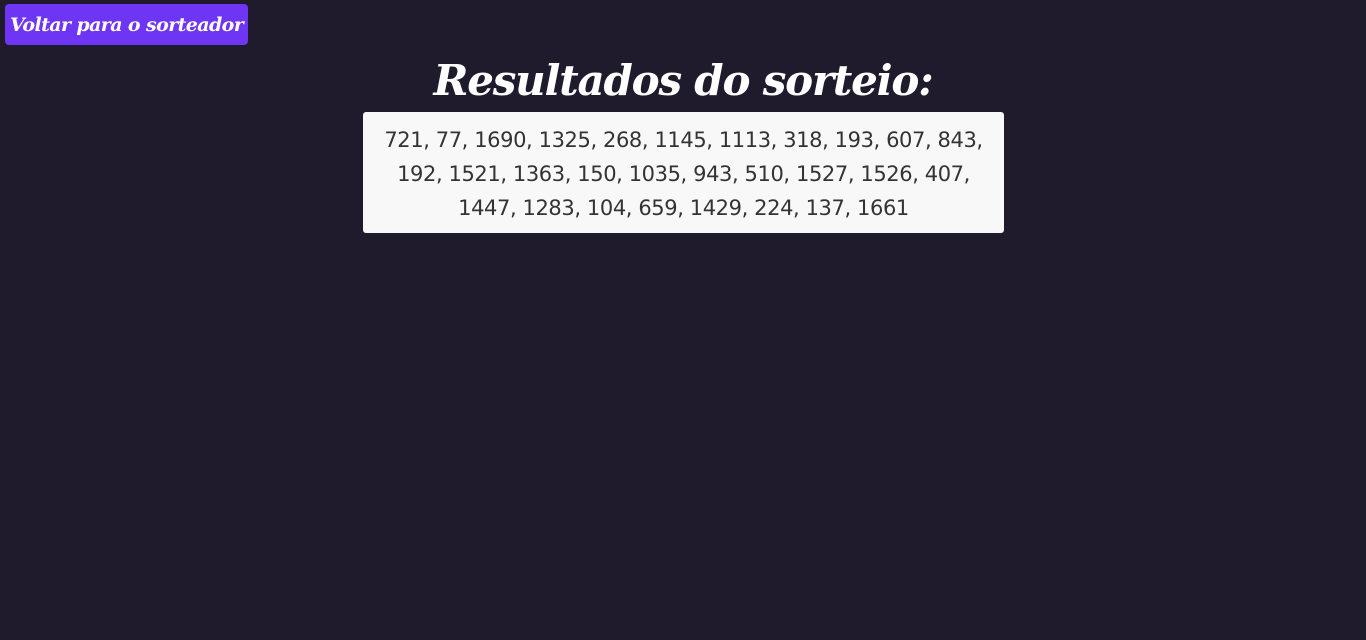  Describe the element at coordinates (127, 24) in the screenshot. I see `back-to-draw-button: Voltar para o sorteador` at that location.